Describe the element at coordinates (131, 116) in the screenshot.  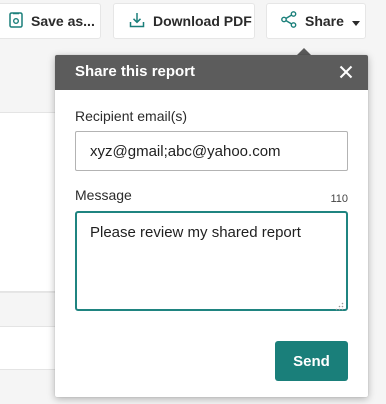
I see `recipient-emails-label: Recipient email(s)` at that location.